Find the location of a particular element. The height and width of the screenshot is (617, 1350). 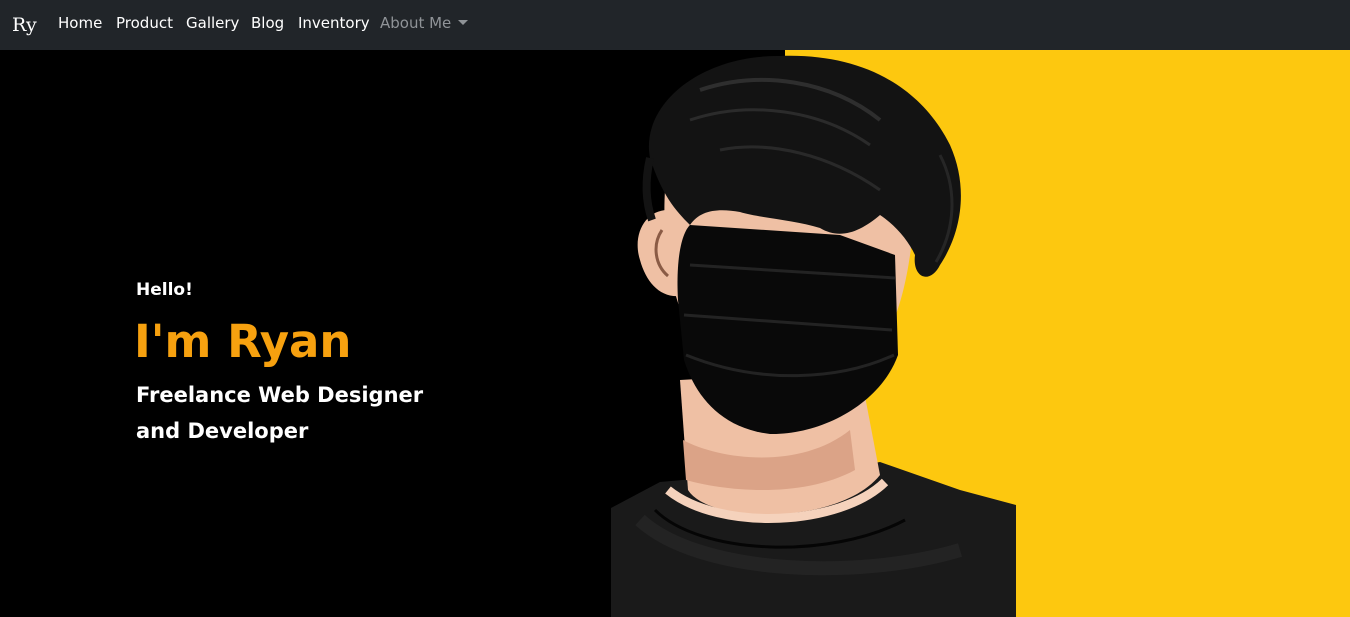

nav-product-link: Product is located at coordinates (144, 23).